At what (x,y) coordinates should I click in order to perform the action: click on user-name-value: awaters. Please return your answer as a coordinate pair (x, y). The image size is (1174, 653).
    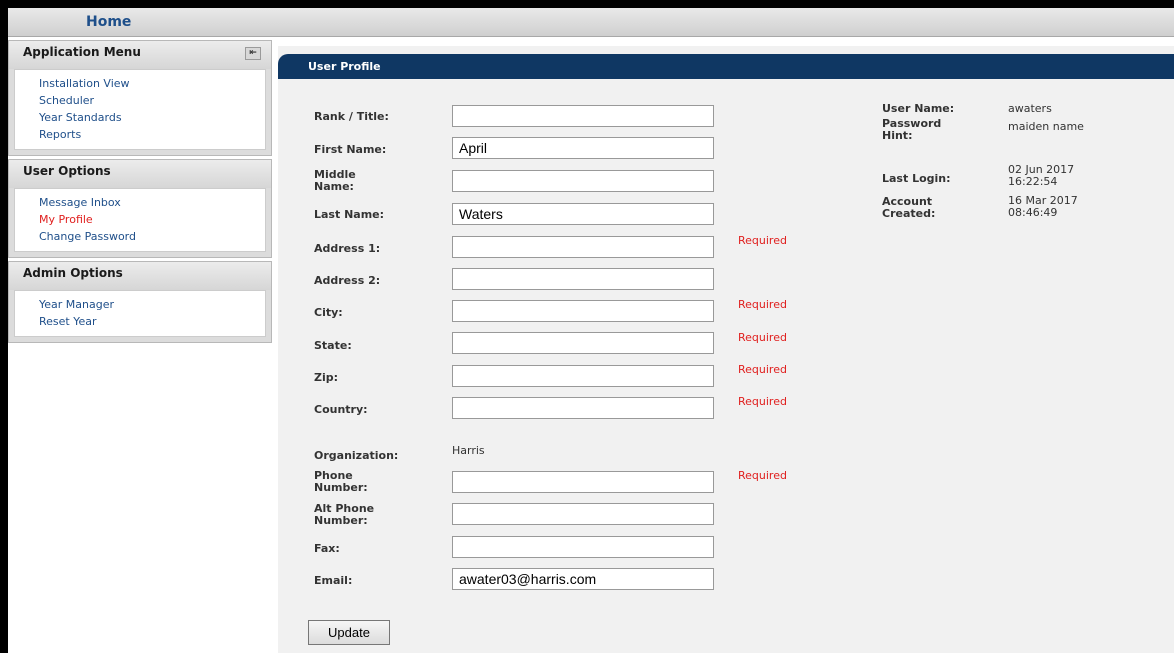
    Looking at the image, I should click on (1030, 108).